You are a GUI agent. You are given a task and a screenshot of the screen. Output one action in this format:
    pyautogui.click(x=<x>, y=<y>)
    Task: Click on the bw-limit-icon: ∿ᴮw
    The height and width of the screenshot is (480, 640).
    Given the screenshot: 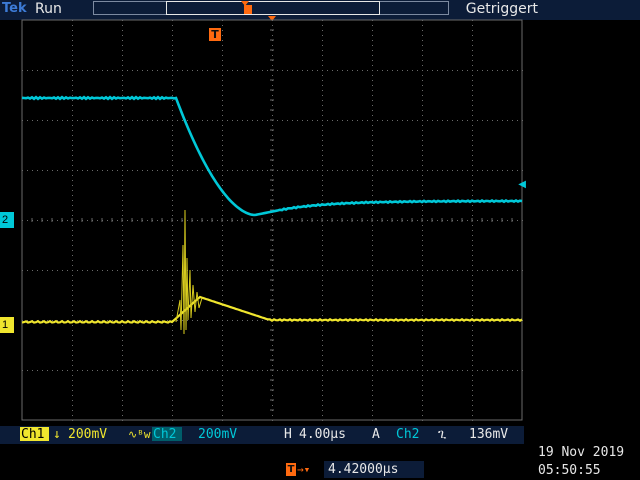 What is the action you would take?
    pyautogui.click(x=139, y=434)
    